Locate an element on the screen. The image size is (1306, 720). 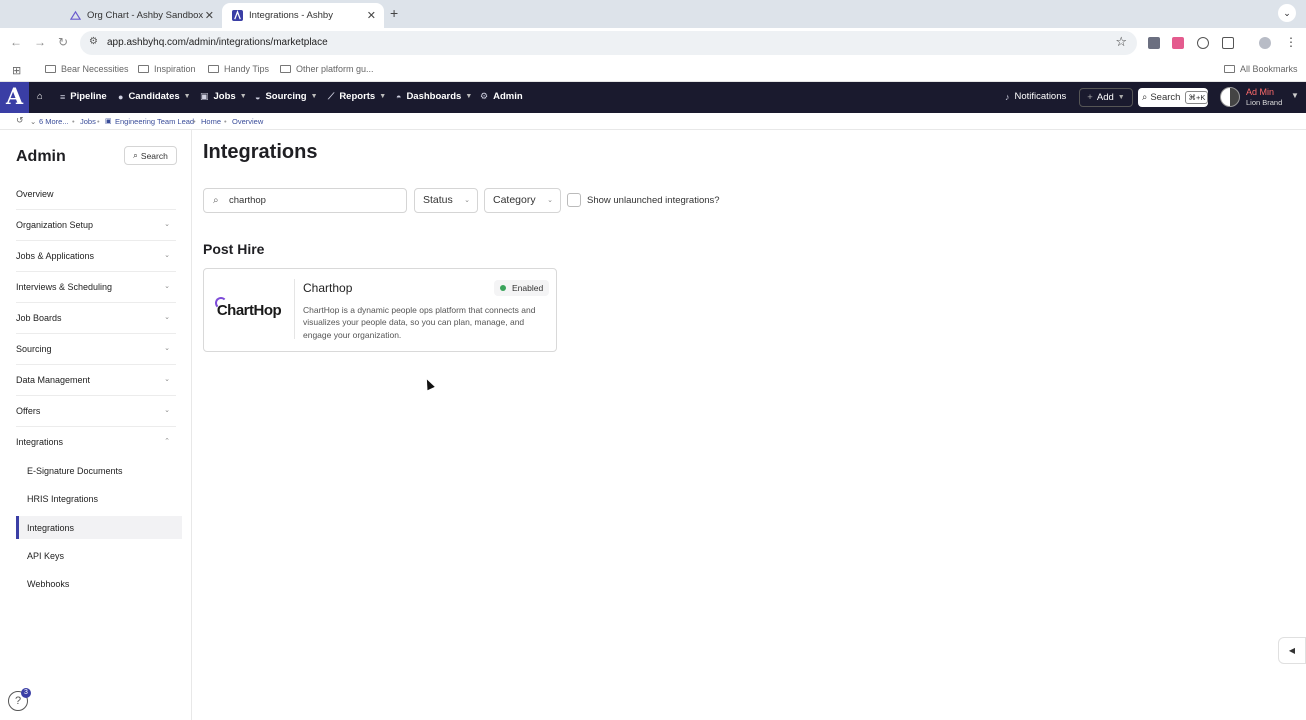
ashby-logo: A is located at coordinates (14, 97).